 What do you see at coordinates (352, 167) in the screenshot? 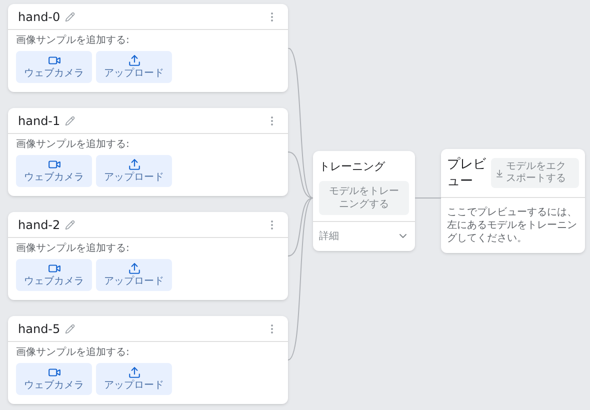
I see `training-title: トレーニング` at bounding box center [352, 167].